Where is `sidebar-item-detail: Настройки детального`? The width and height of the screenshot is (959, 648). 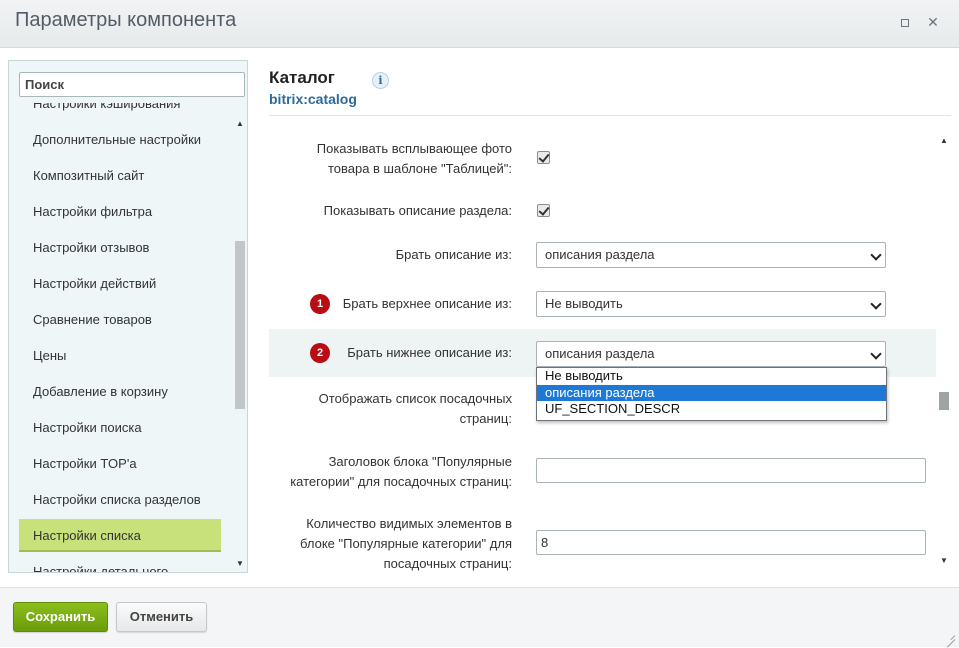 sidebar-item-detail: Настройки детального is located at coordinates (120, 563).